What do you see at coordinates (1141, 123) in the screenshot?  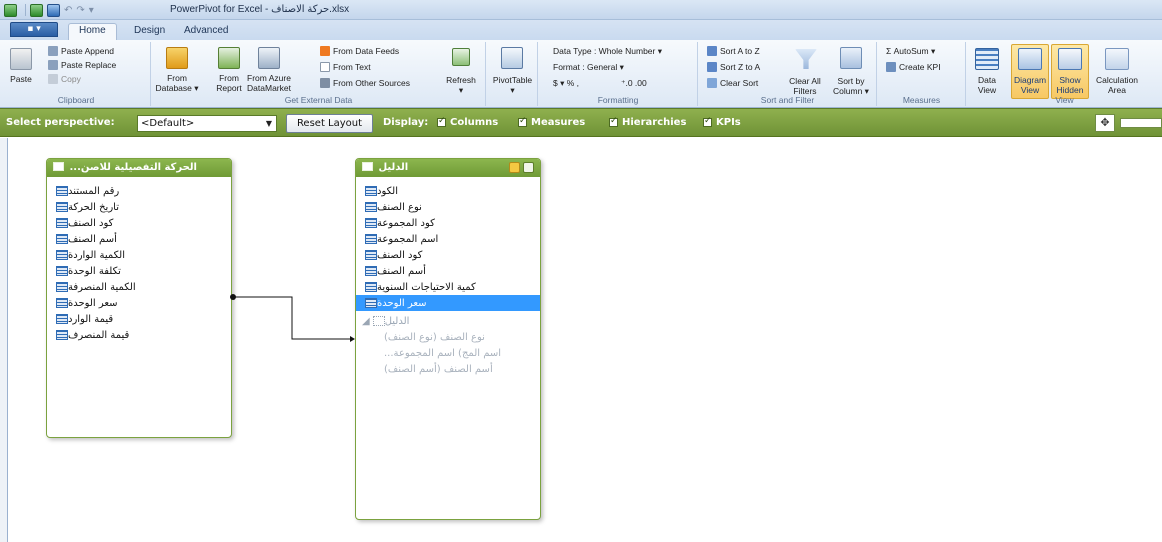 I see `zoom-slider` at bounding box center [1141, 123].